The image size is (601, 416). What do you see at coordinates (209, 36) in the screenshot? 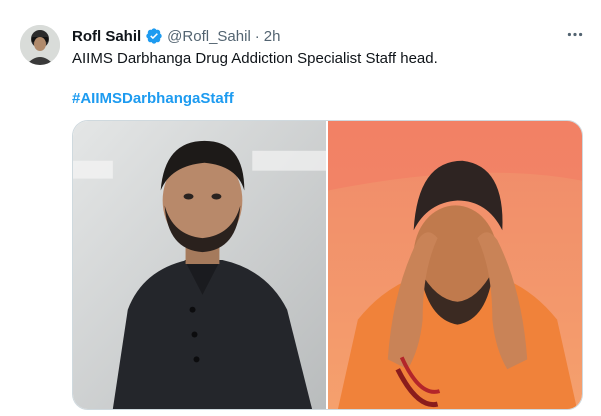
I see `author-handle: @Rofl_Sahil` at bounding box center [209, 36].